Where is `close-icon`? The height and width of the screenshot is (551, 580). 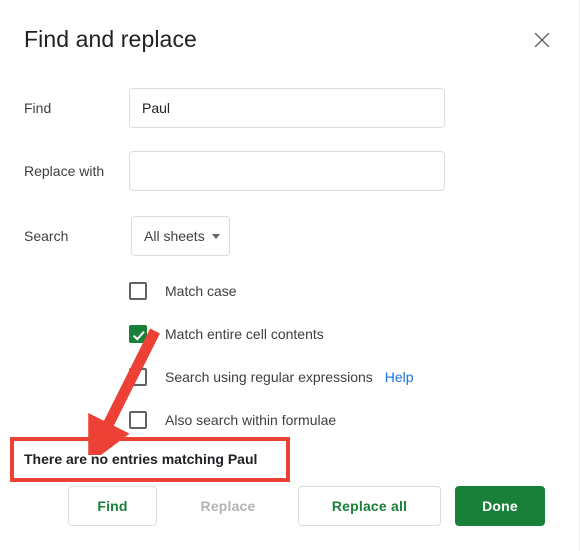
close-icon is located at coordinates (542, 40).